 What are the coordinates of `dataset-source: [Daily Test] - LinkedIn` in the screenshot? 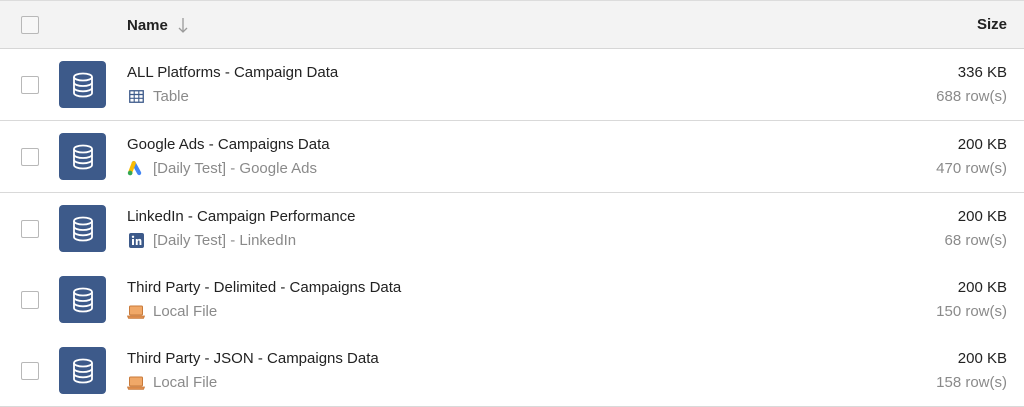 It's located at (211, 240).